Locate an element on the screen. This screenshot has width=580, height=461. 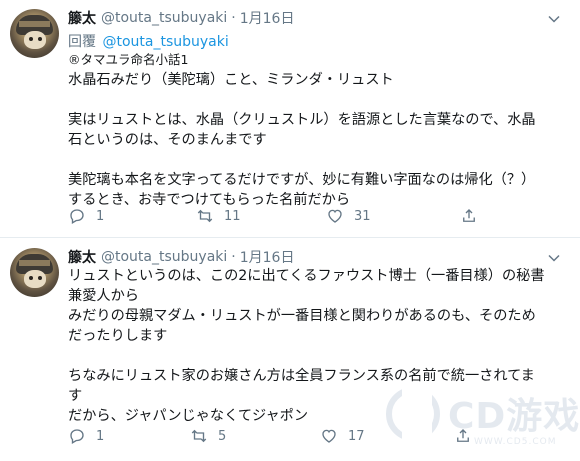
retweet-count: 5 is located at coordinates (222, 436).